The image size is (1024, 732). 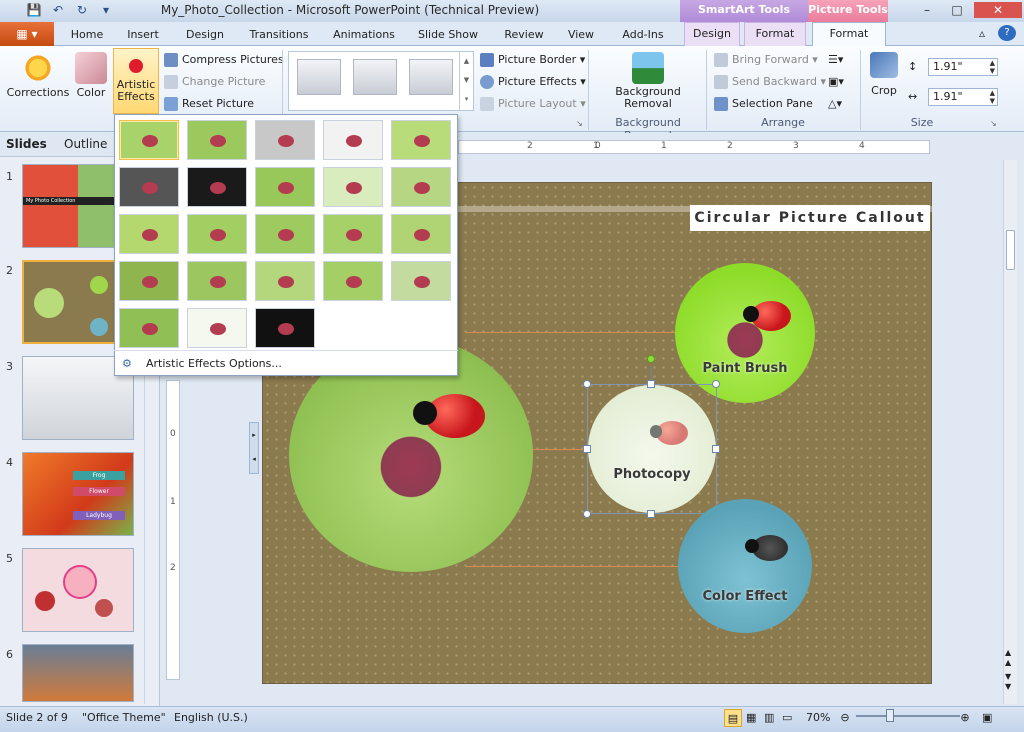 What do you see at coordinates (532, 60) in the screenshot?
I see `picture-border-button: Picture Border ▾` at bounding box center [532, 60].